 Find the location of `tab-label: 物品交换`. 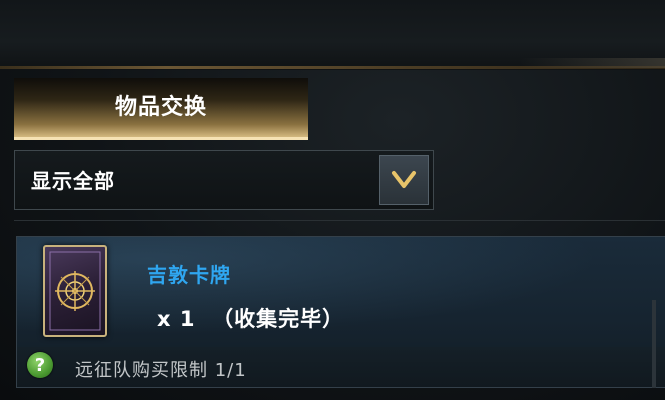

tab-label: 物品交换 is located at coordinates (160, 107).